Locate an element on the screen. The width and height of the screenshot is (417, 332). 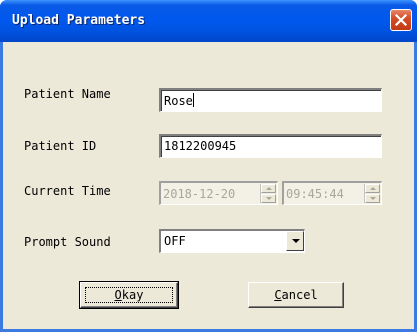
date-spin-control is located at coordinates (268, 193).